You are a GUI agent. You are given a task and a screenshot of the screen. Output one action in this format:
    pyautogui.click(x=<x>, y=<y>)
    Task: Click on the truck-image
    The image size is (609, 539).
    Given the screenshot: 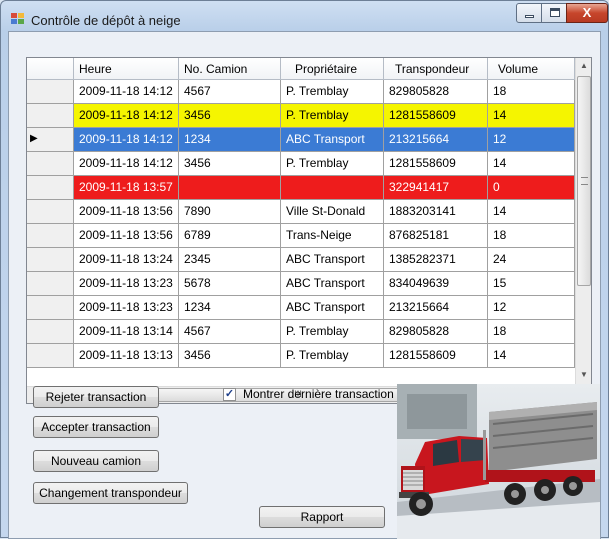 What is the action you would take?
    pyautogui.click(x=498, y=461)
    